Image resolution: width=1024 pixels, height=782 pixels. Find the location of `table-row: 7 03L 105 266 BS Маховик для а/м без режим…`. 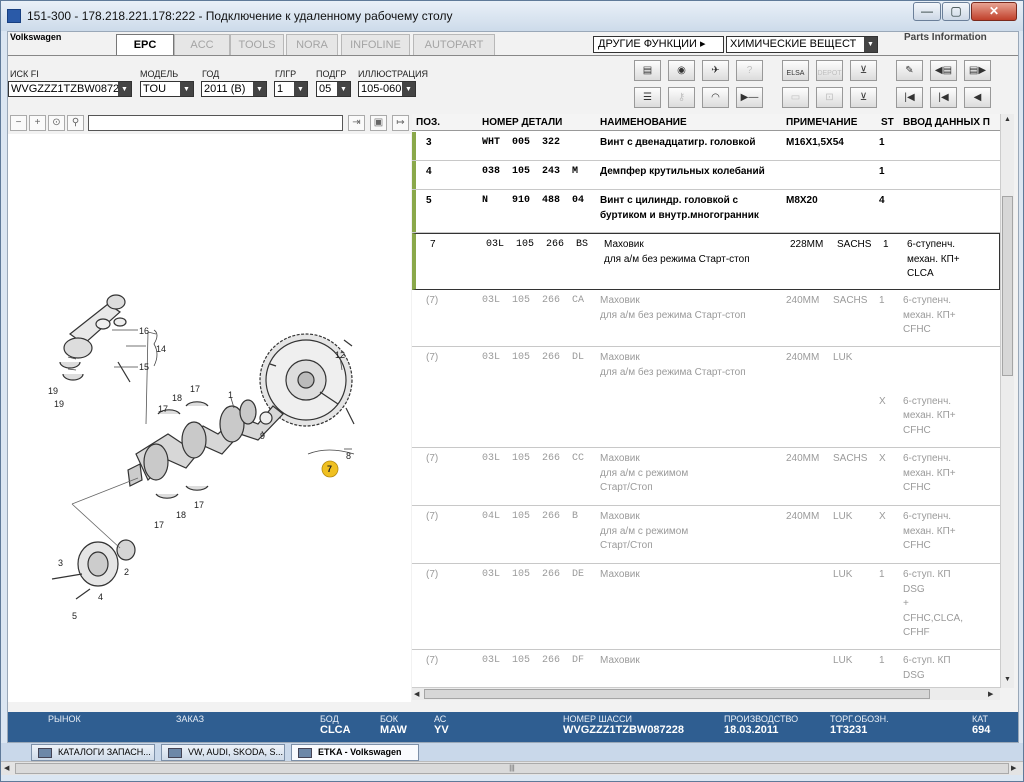

table-row: 7 03L 105 266 BS Маховик для а/м без режим… is located at coordinates (706, 261).